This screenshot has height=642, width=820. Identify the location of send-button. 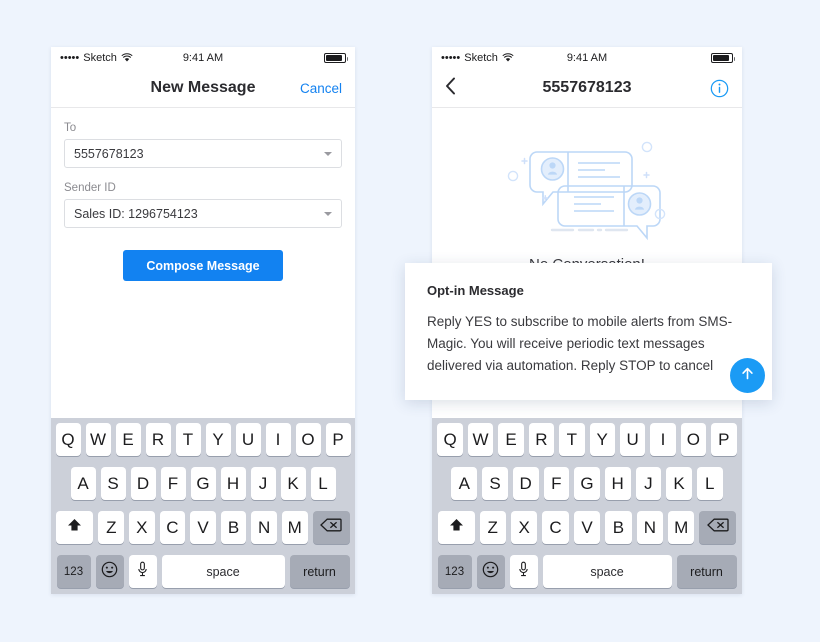
(747, 375).